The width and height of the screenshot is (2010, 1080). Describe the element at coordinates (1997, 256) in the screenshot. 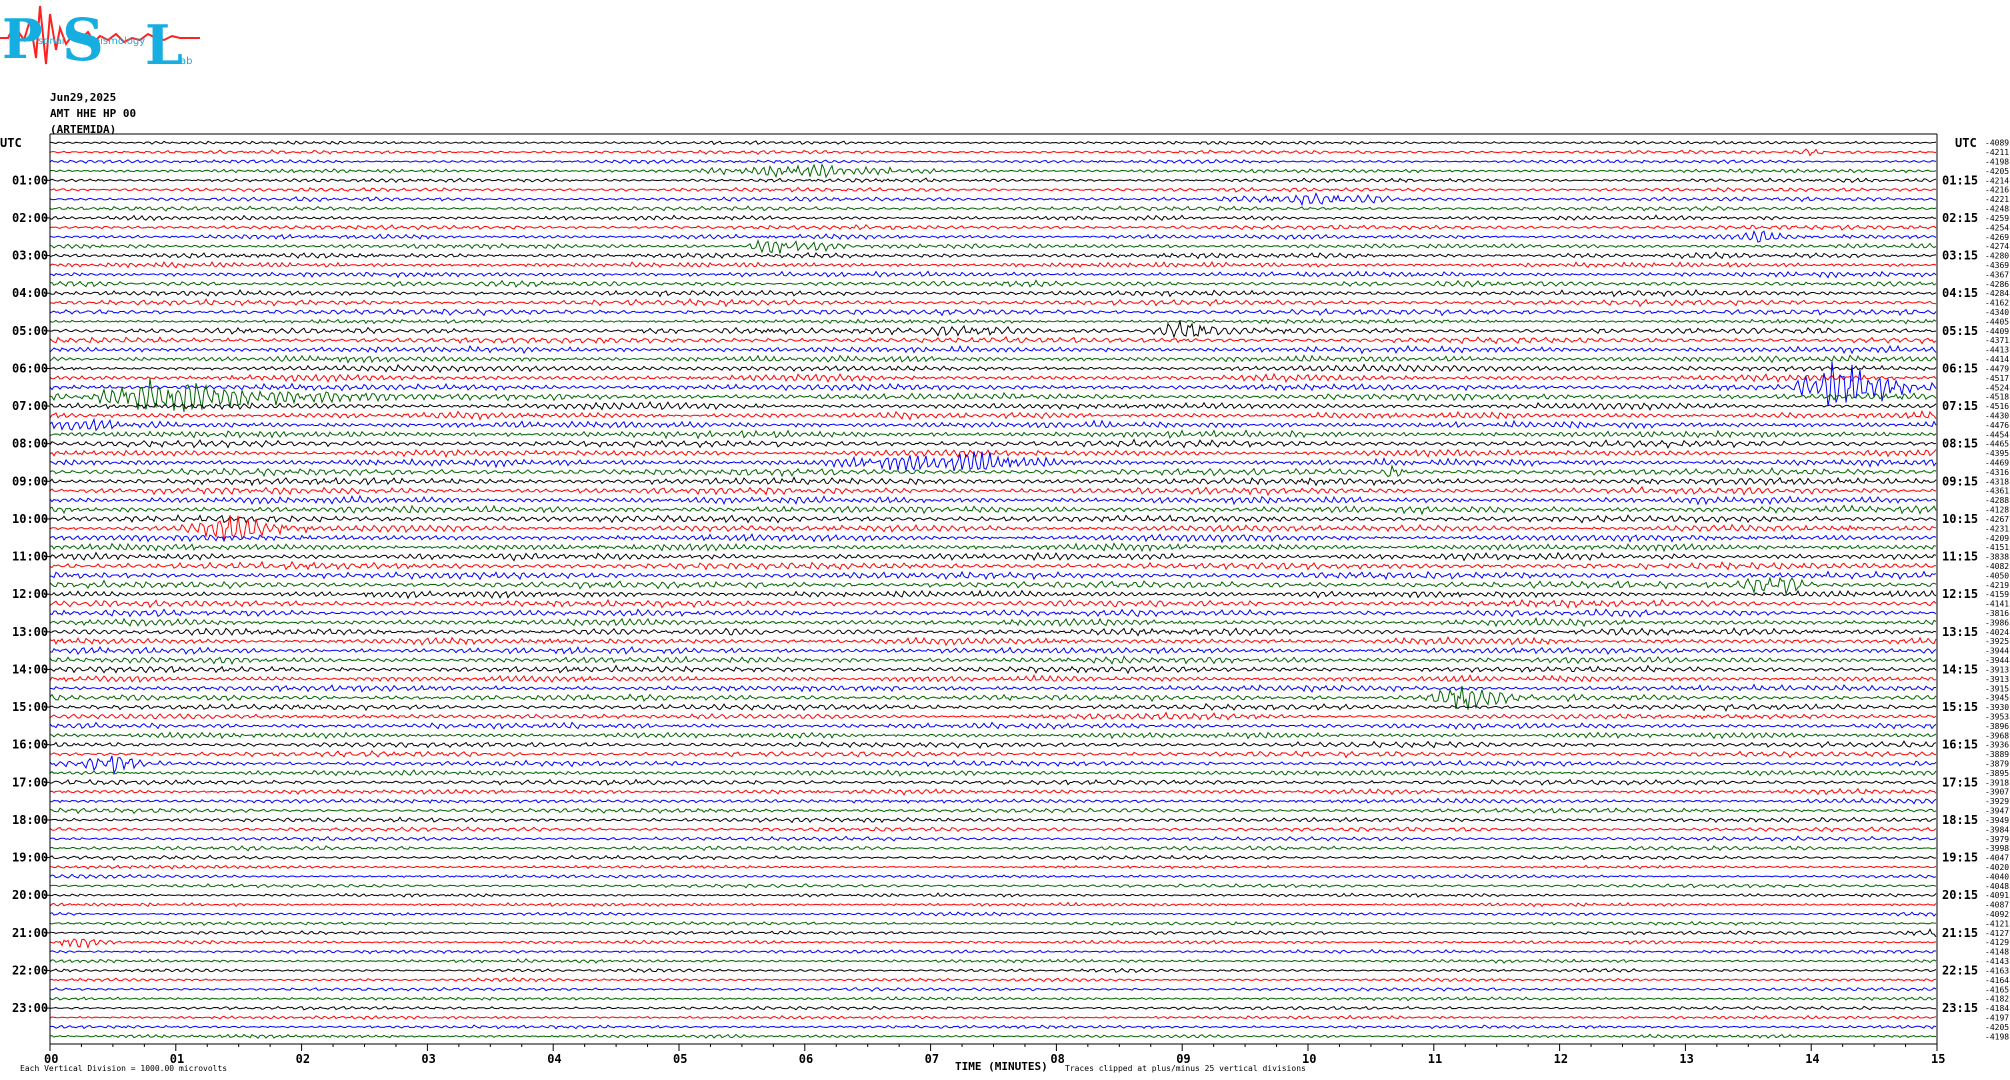

I see `trace-offset-label: -4280` at that location.